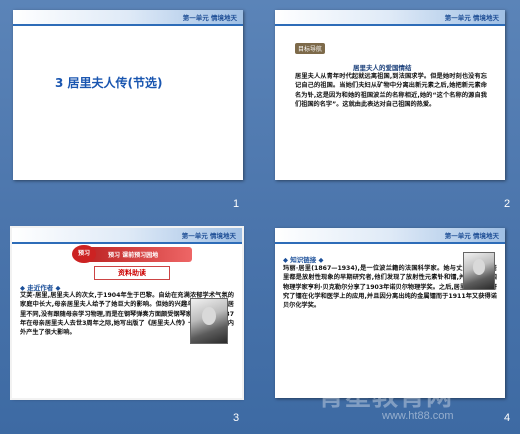 The image size is (520, 434). What do you see at coordinates (132, 254) in the screenshot?
I see `preview-banner: 预习 预习 课前预习园地` at bounding box center [132, 254].